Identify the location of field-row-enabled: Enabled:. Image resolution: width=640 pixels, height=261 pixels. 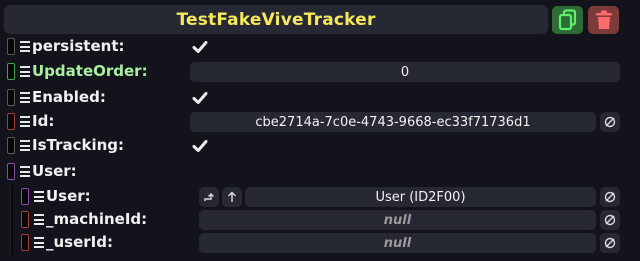
(320, 98).